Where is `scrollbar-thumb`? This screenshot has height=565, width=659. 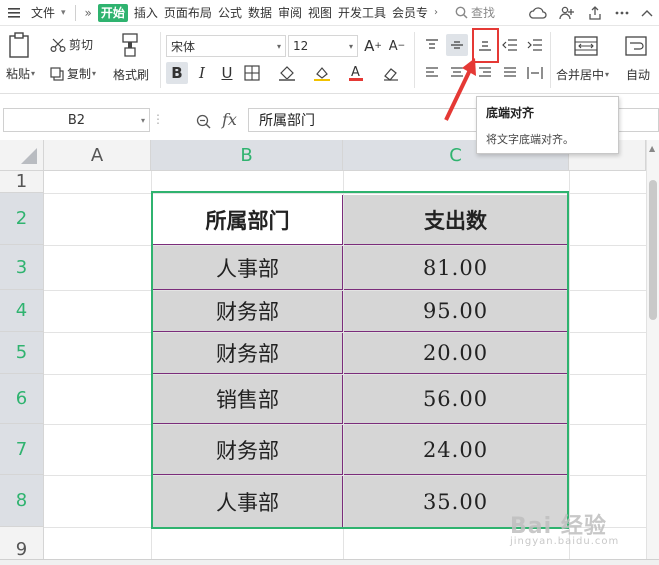
scrollbar-thumb is located at coordinates (653, 250).